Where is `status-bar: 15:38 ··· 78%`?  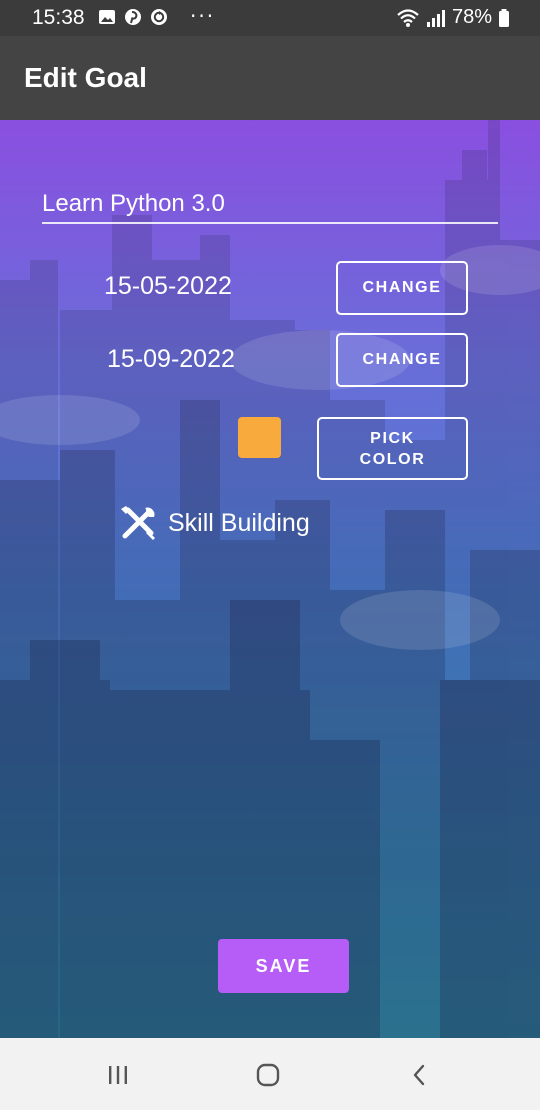
status-bar: 15:38 ··· 78% is located at coordinates (270, 18).